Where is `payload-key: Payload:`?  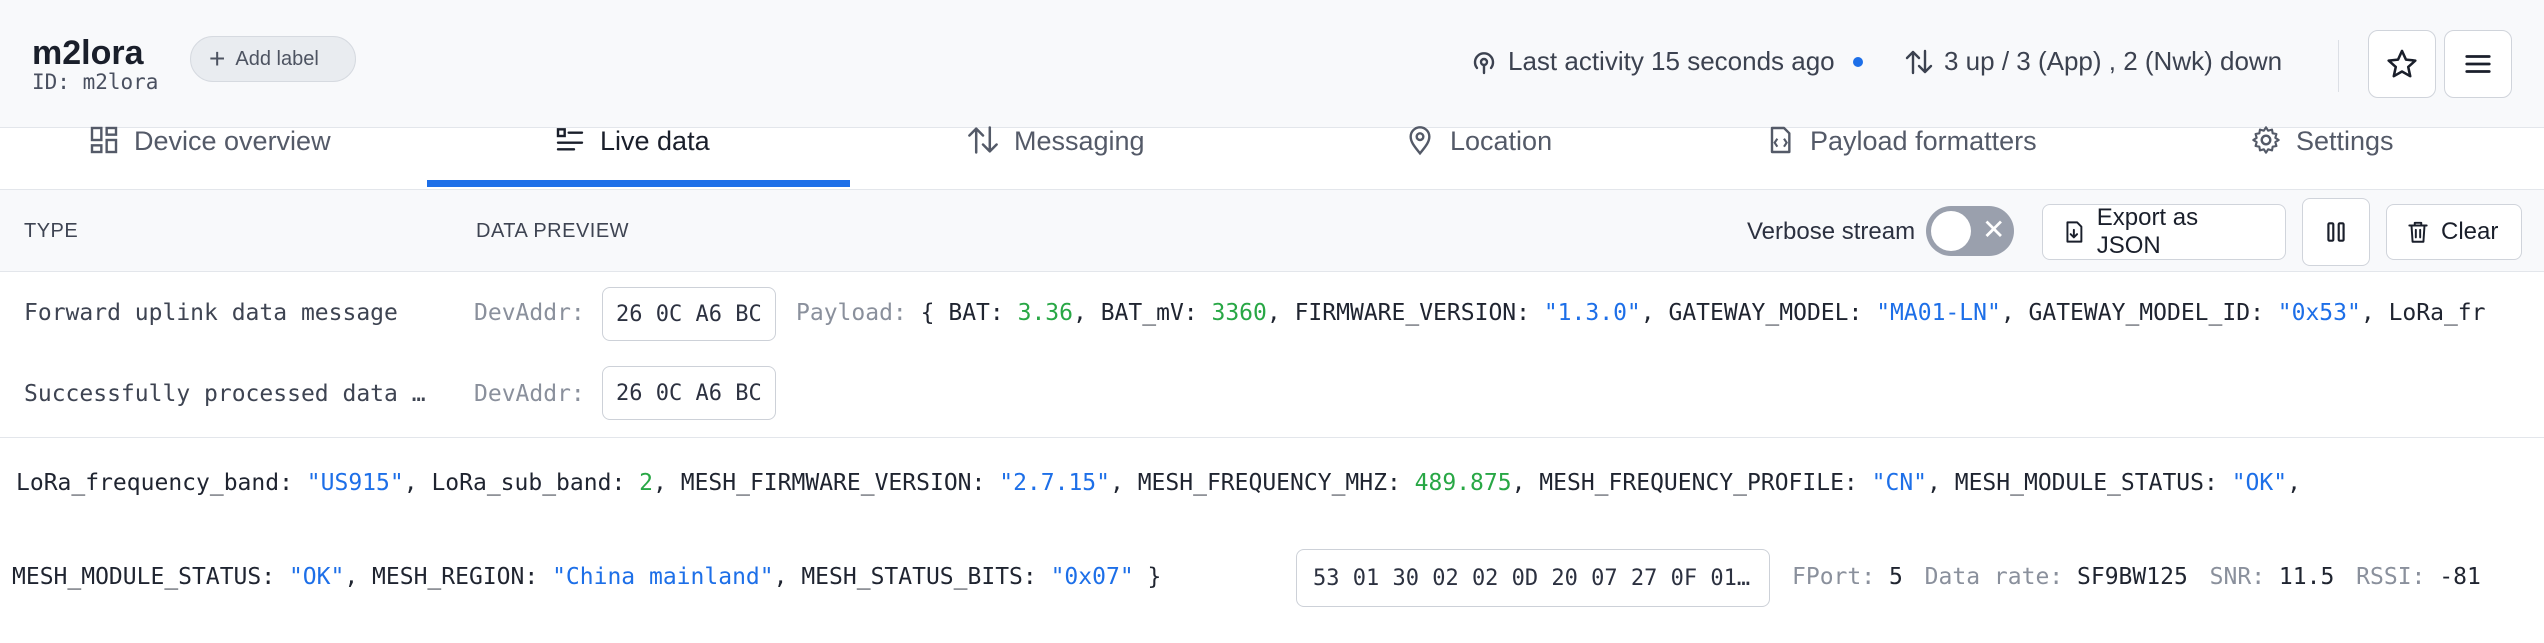
payload-key: Payload: is located at coordinates (851, 313).